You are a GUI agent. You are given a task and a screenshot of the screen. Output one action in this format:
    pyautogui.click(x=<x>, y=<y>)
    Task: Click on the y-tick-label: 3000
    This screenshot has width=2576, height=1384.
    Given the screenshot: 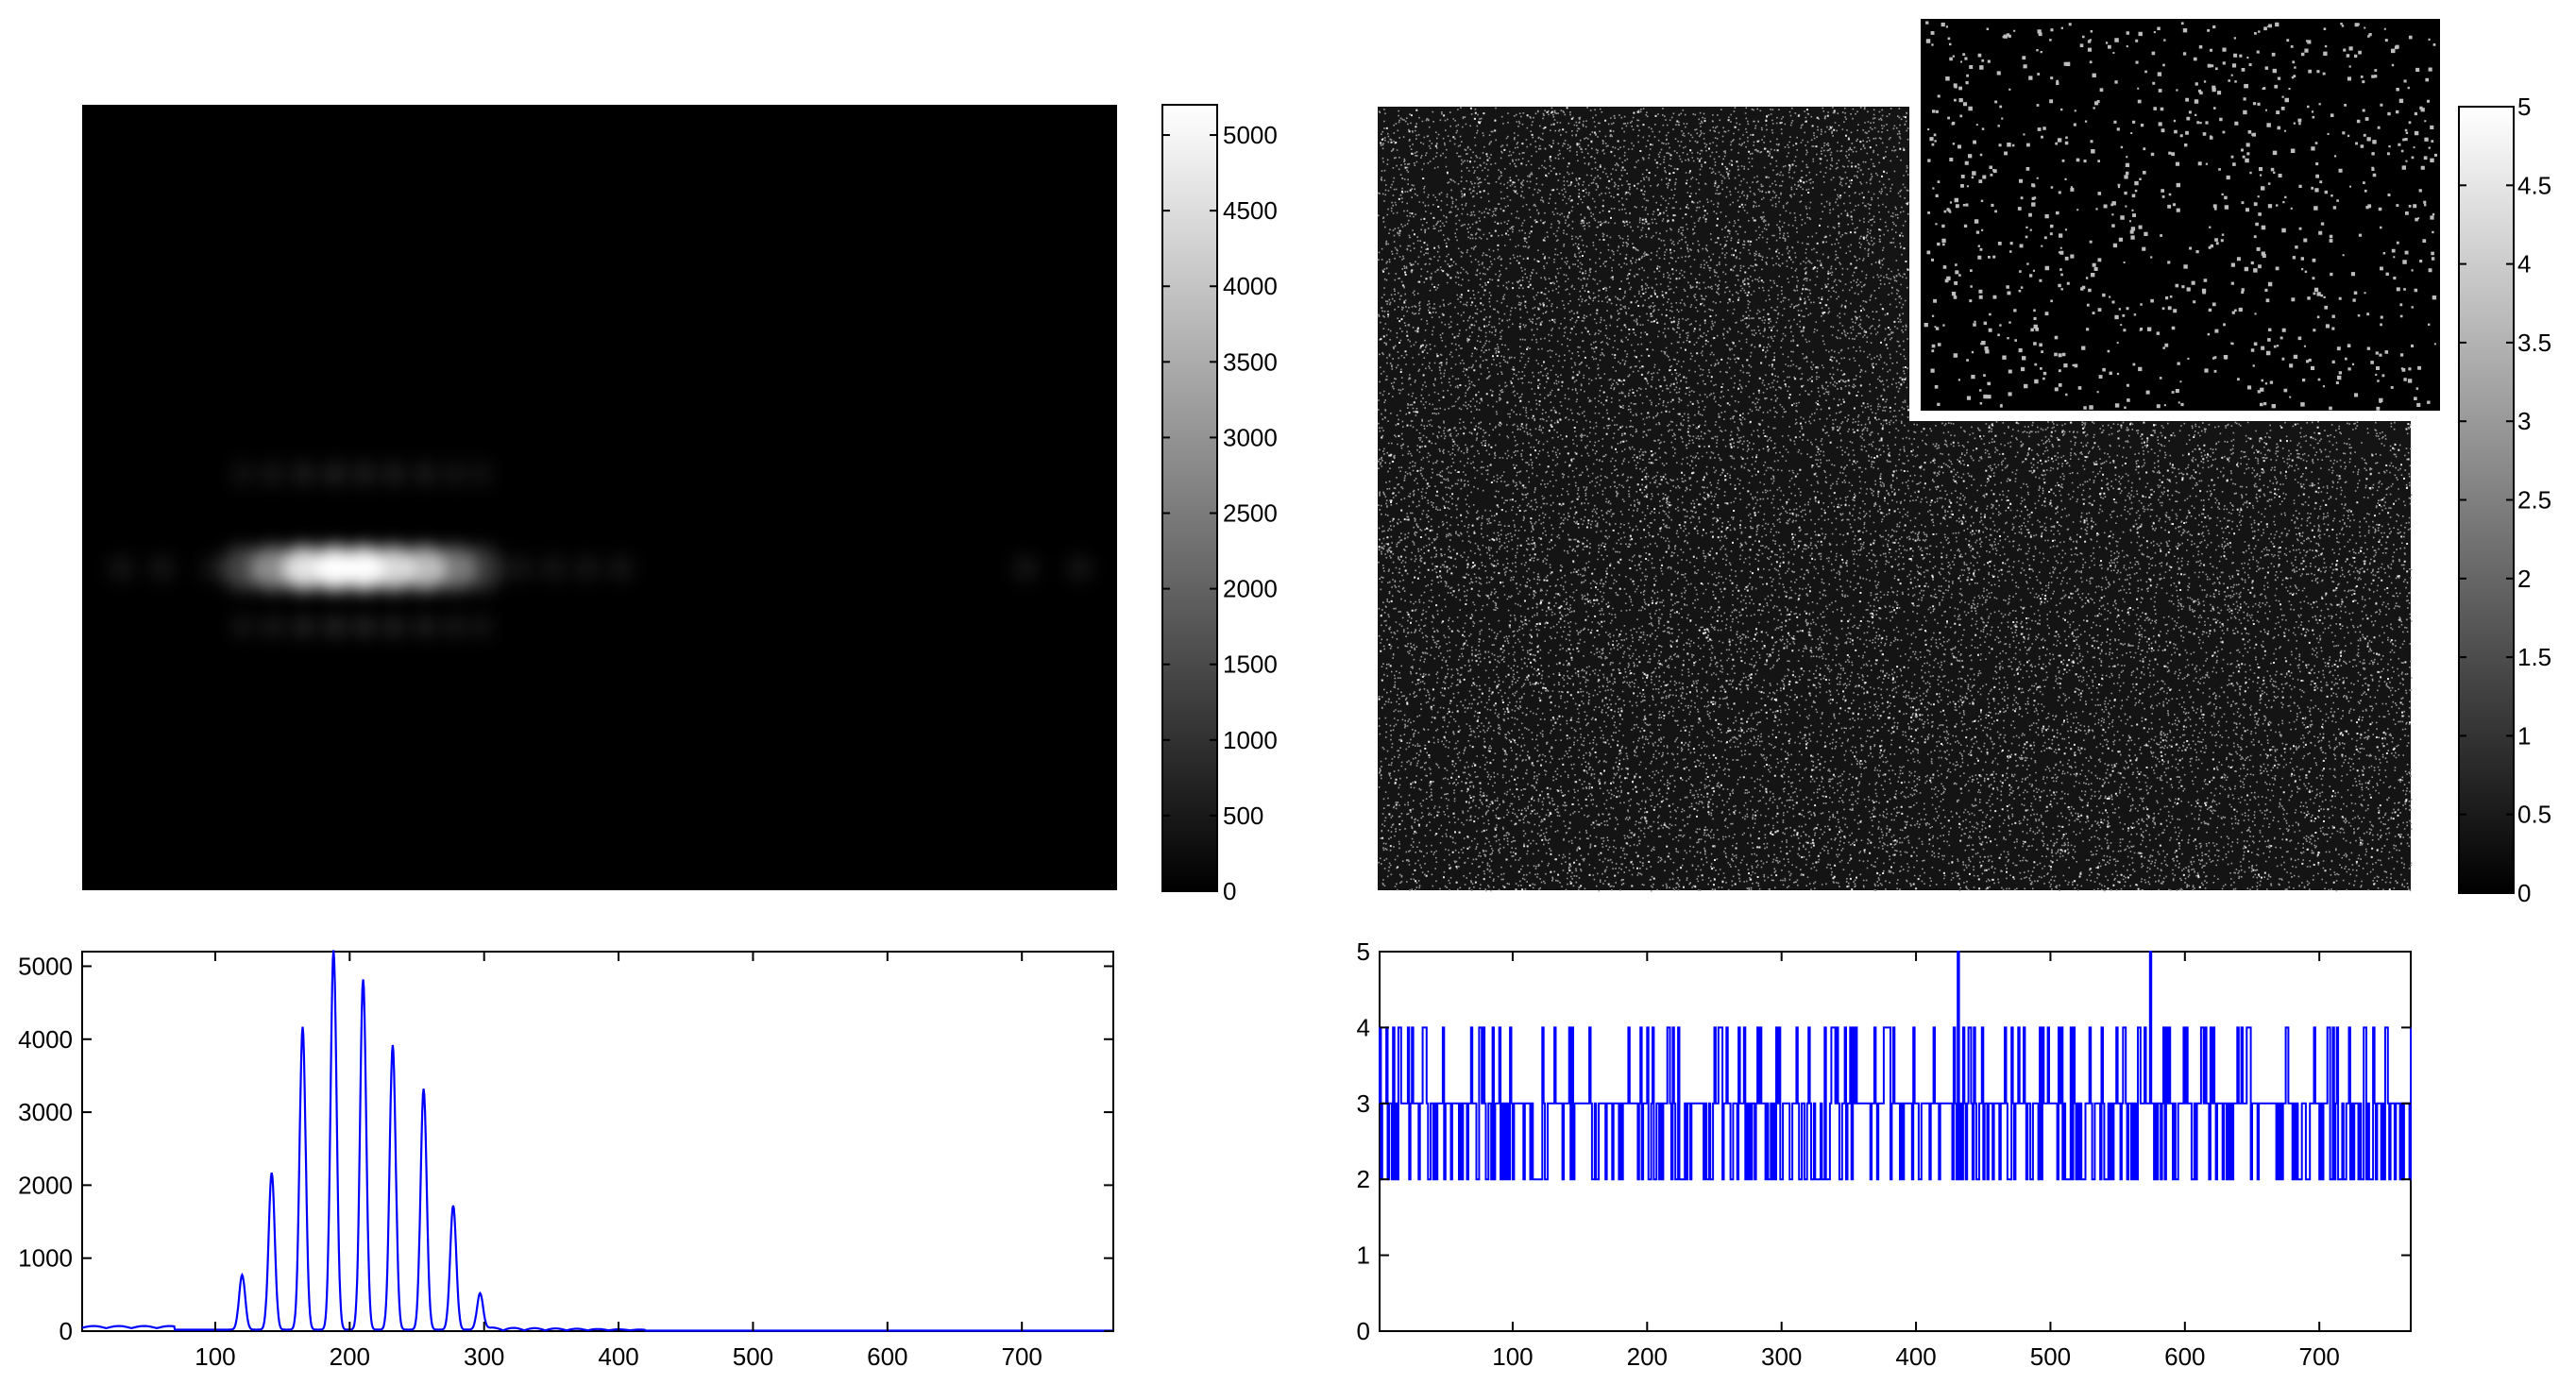 What is the action you would take?
    pyautogui.click(x=45, y=1112)
    